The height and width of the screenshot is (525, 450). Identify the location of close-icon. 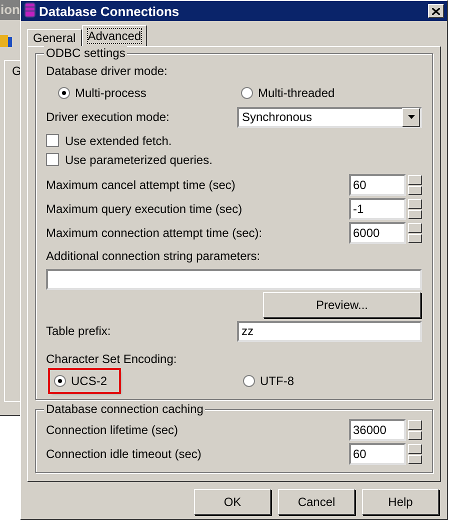
(436, 11).